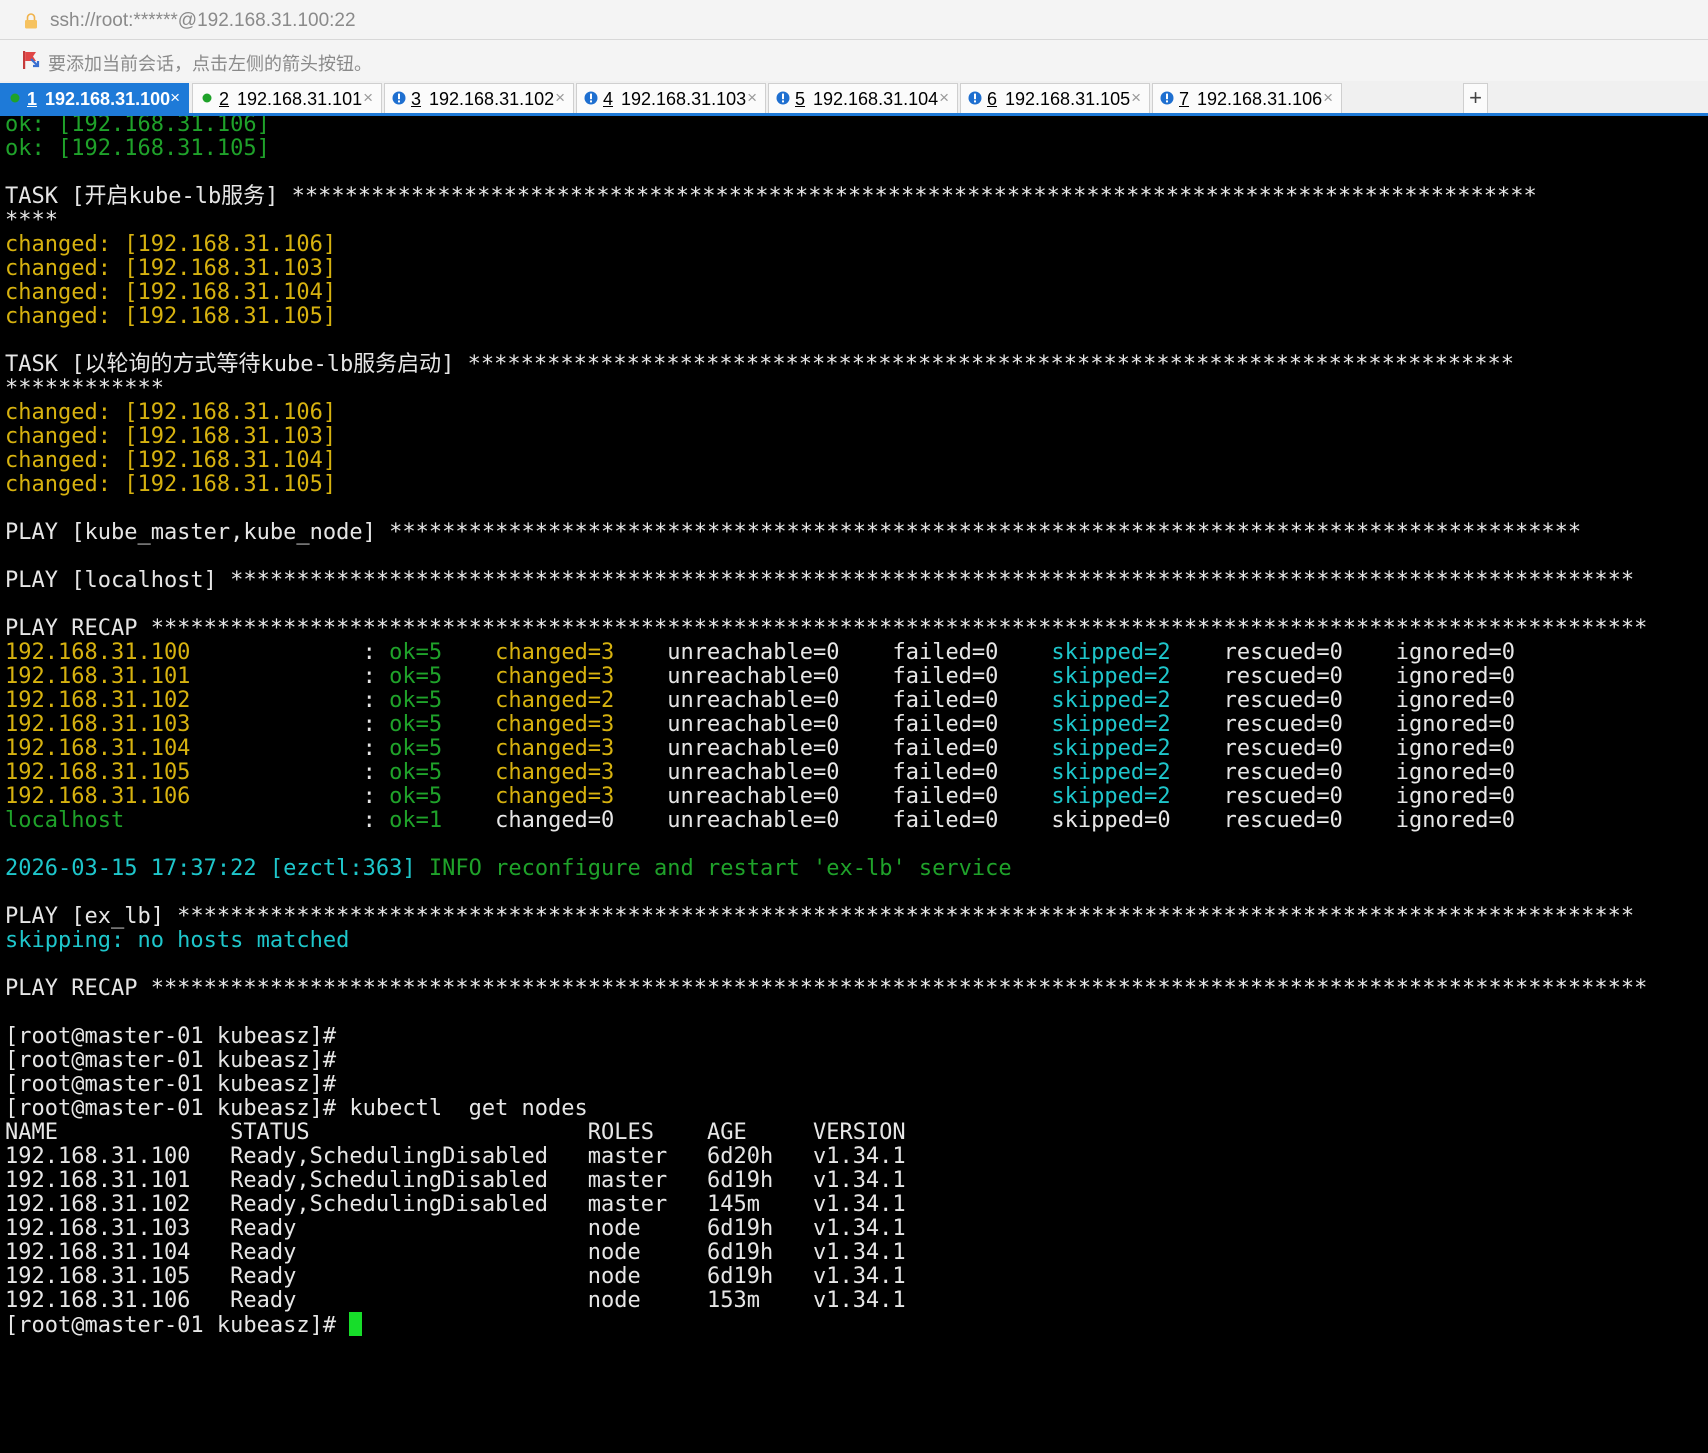  I want to click on terminal-text: 192.168.31.101, so click(98, 676).